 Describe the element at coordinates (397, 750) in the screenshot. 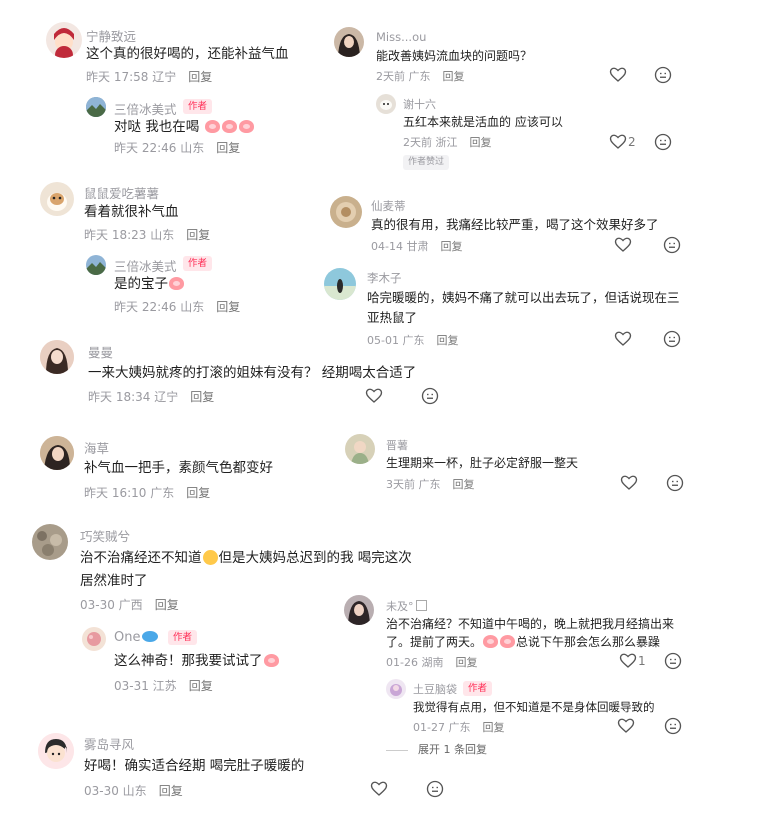

I see `divider` at that location.